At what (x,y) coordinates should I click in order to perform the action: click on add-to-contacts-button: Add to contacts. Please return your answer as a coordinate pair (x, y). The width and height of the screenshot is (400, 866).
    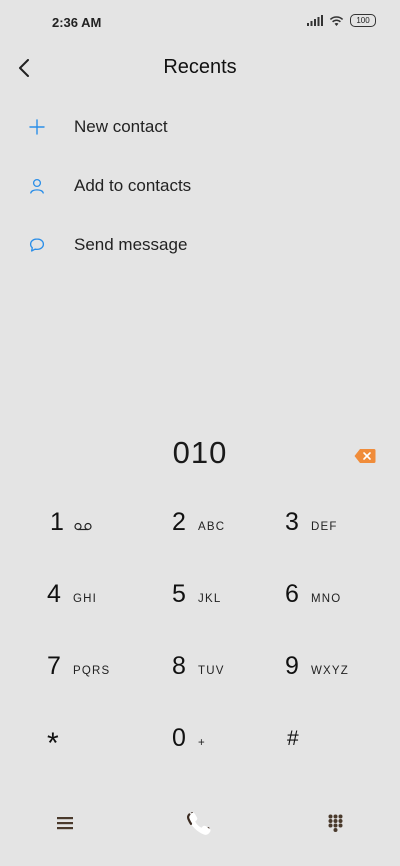
    Looking at the image, I should click on (200, 185).